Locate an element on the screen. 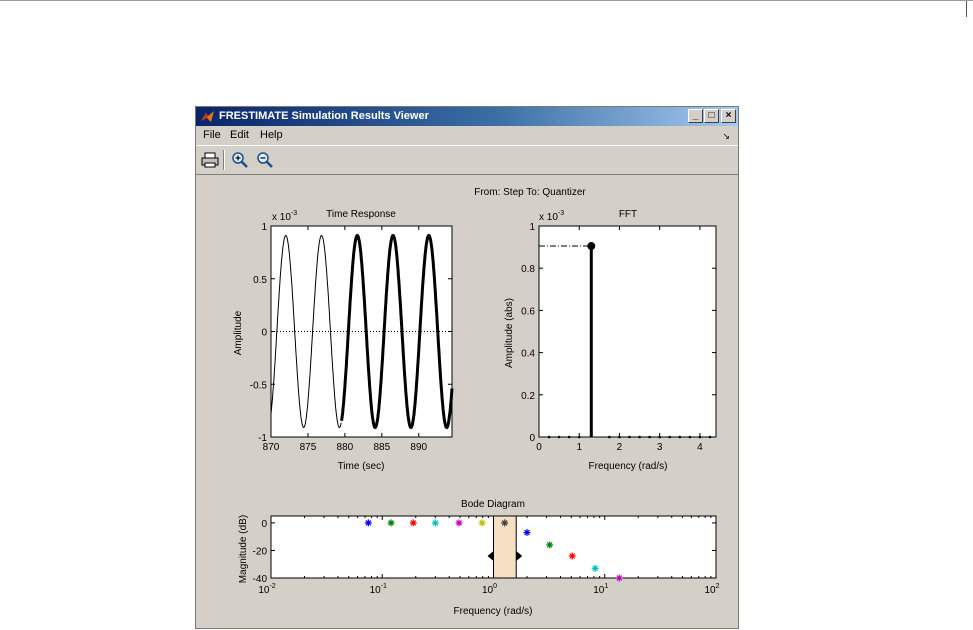  fft-title: FFT is located at coordinates (628, 214).